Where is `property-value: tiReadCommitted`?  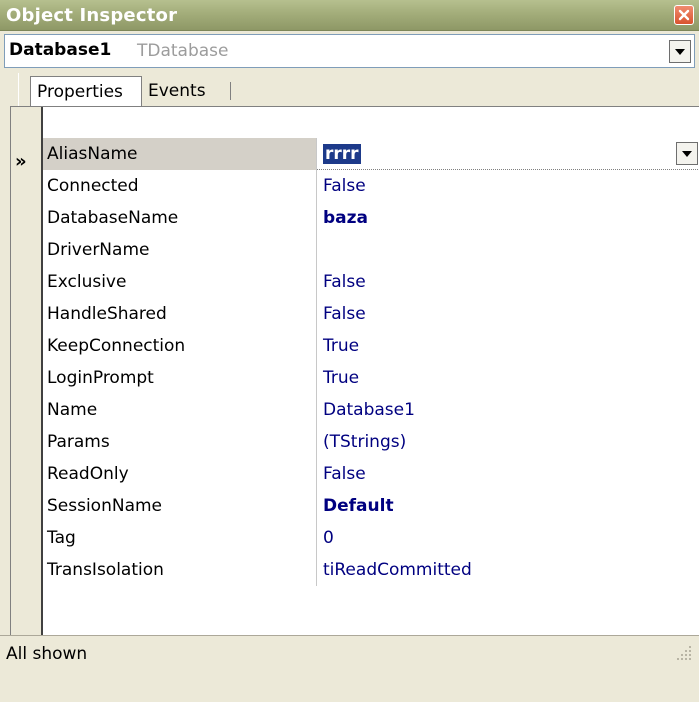 property-value: tiReadCommitted is located at coordinates (508, 570).